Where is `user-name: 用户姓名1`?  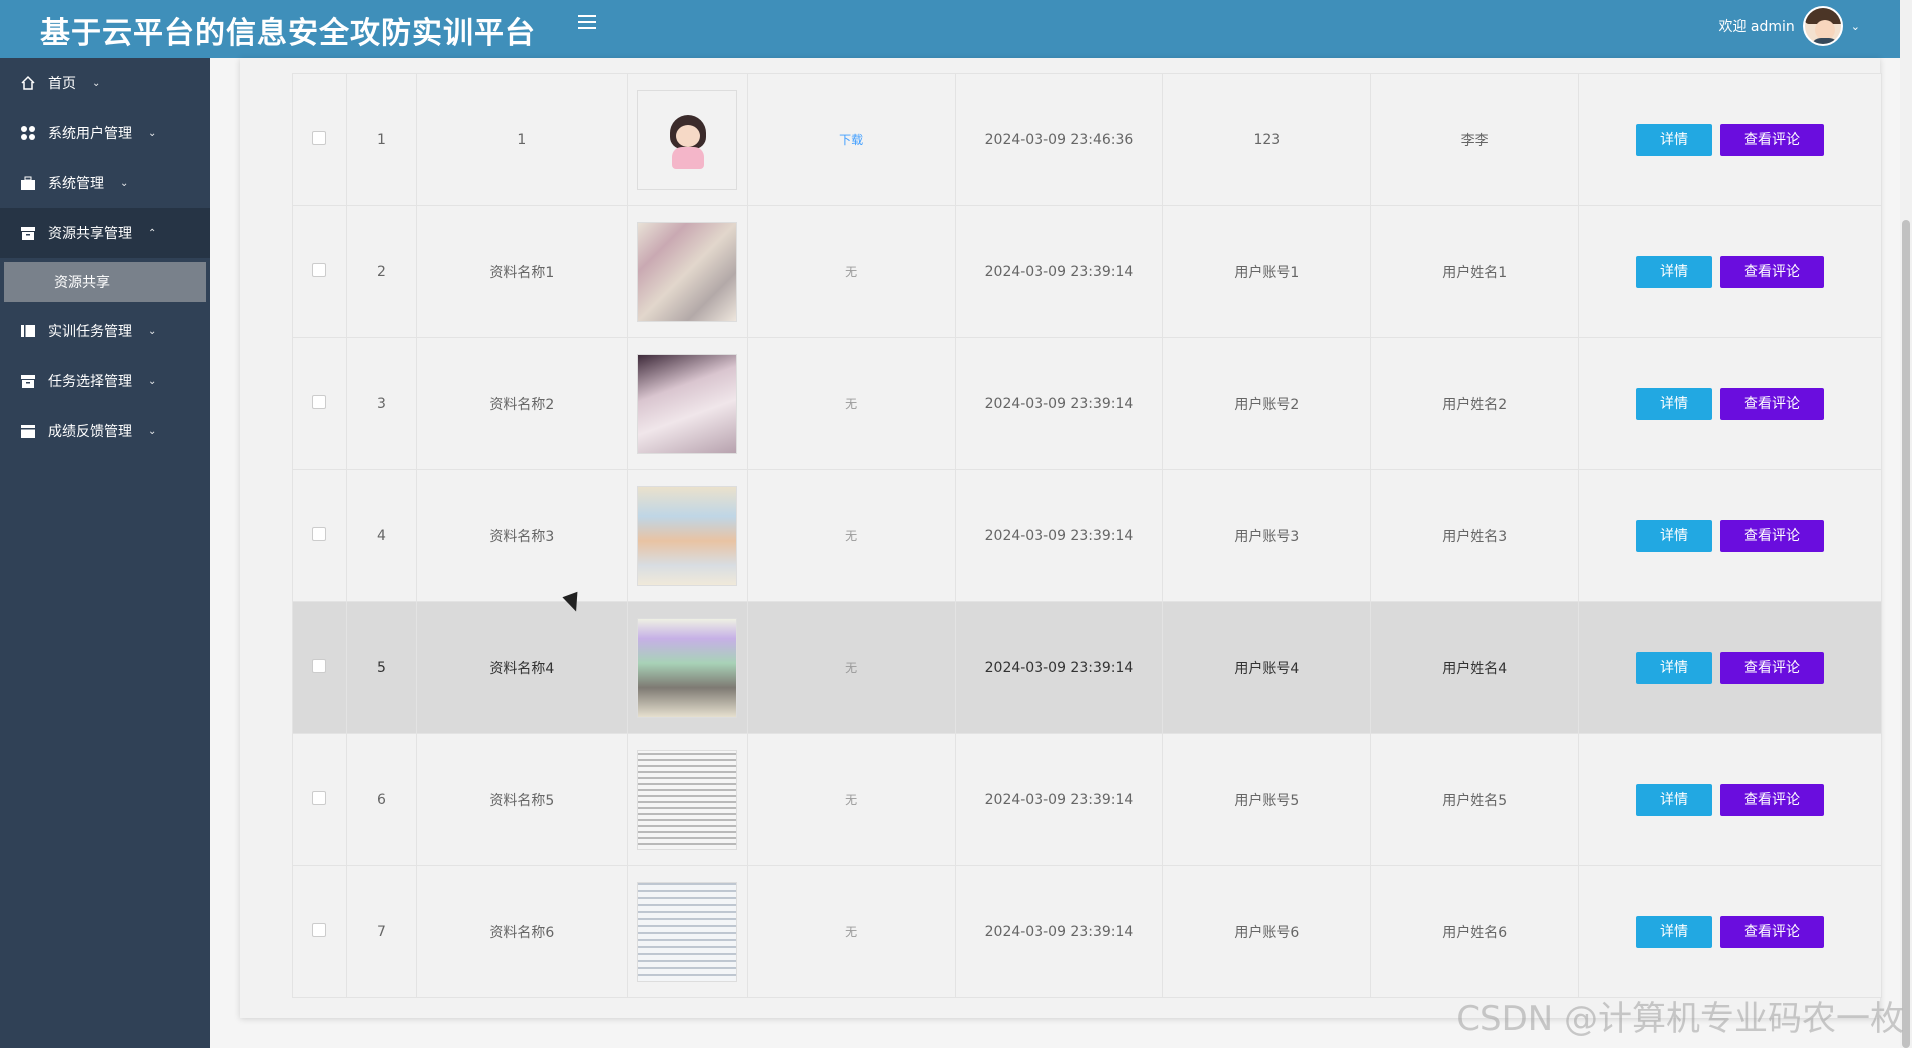
user-name: 用户姓名1 is located at coordinates (1475, 271).